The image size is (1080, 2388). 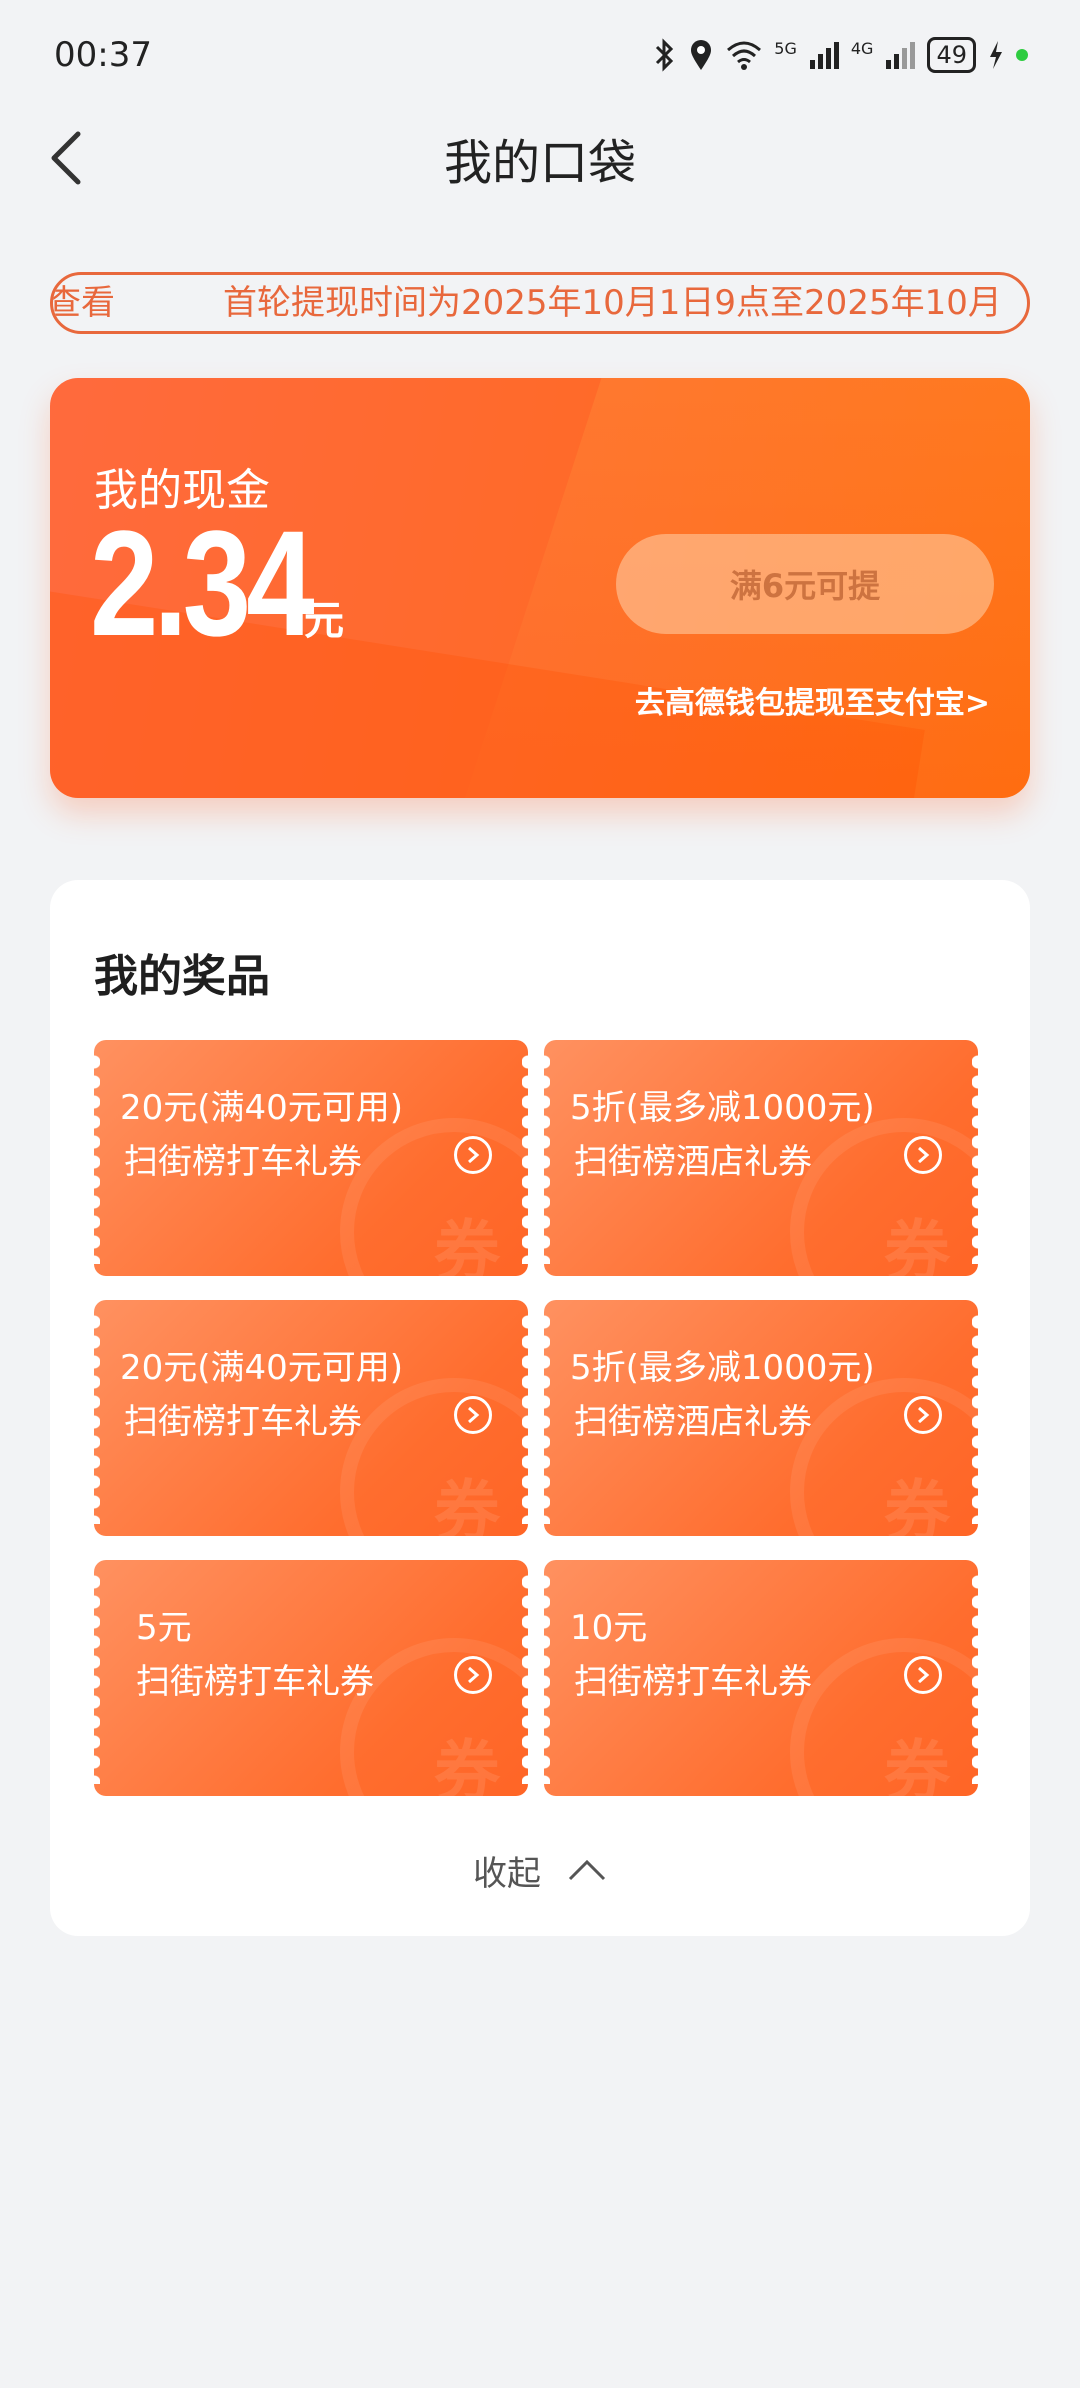 What do you see at coordinates (824, 55) in the screenshot?
I see `signal-icon` at bounding box center [824, 55].